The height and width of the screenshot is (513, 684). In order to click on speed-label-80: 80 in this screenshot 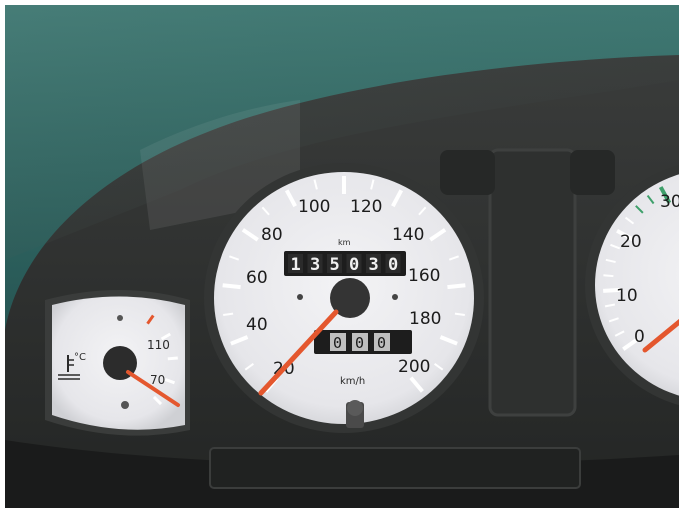, I will do `click(272, 235)`.